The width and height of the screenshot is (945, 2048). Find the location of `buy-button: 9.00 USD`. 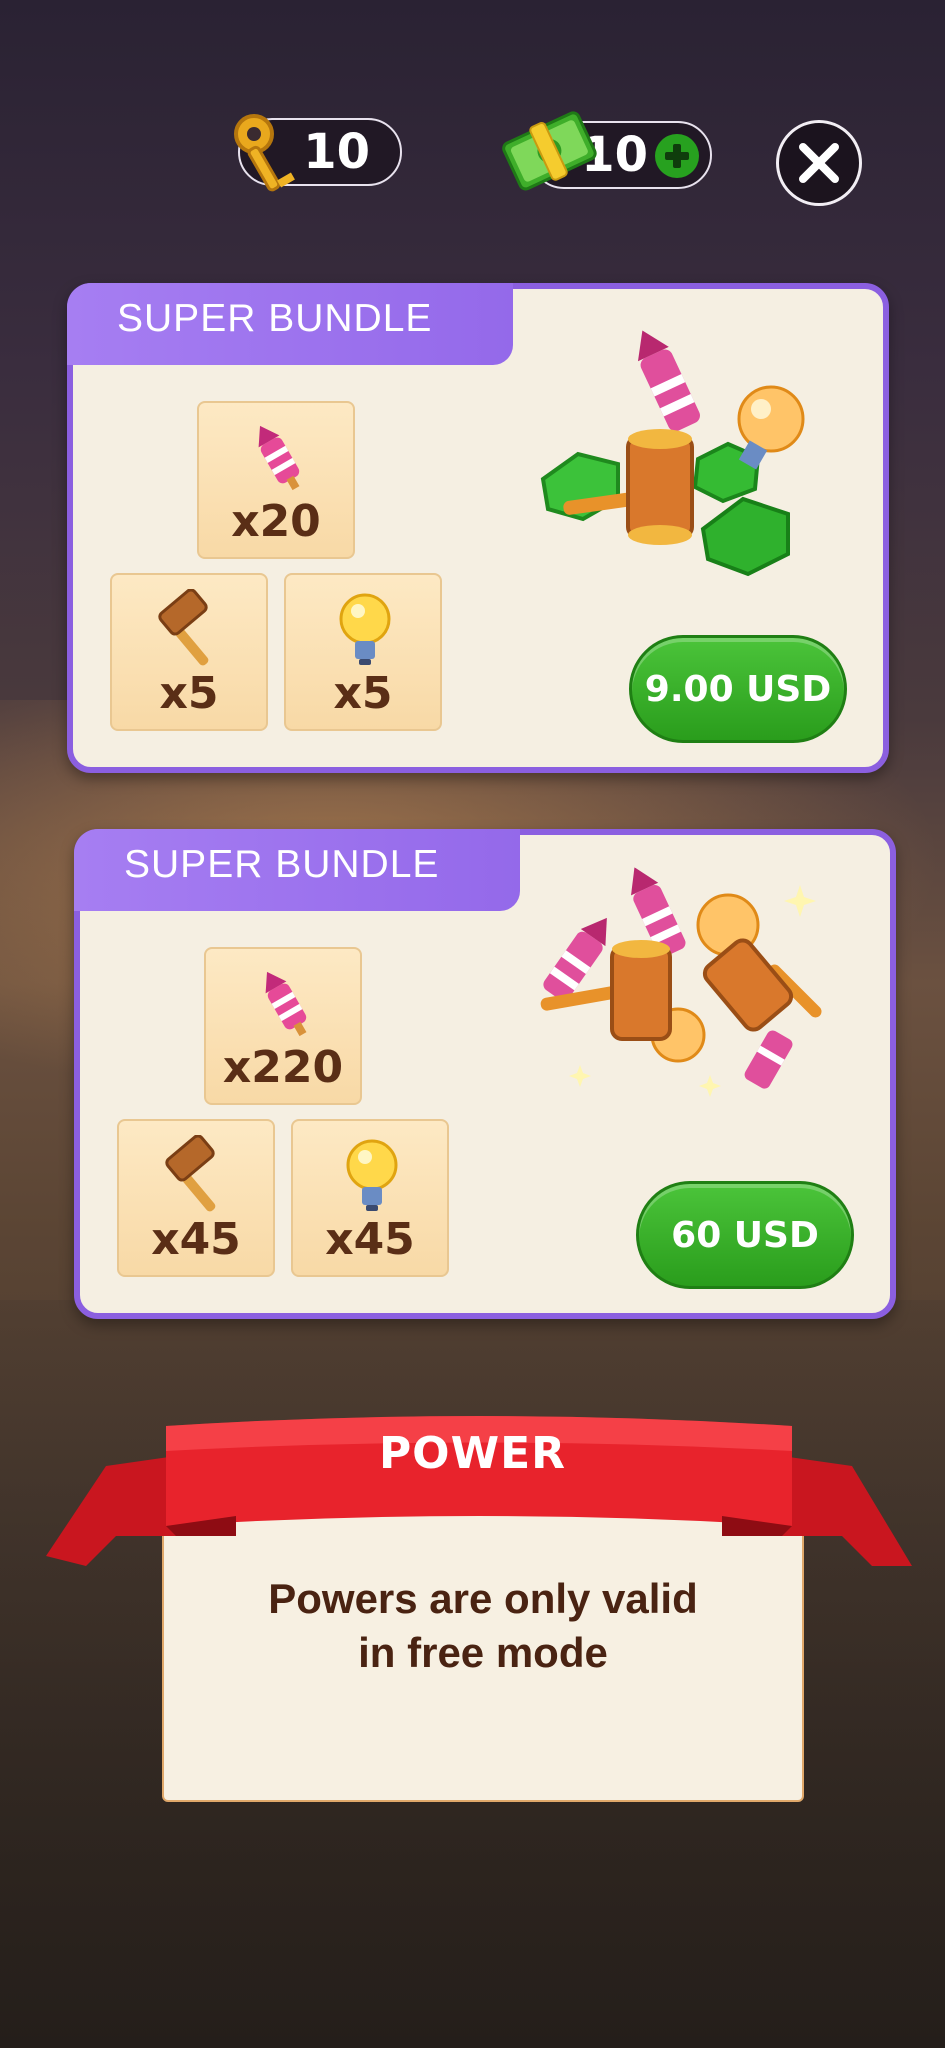

buy-button: 9.00 USD is located at coordinates (738, 689).